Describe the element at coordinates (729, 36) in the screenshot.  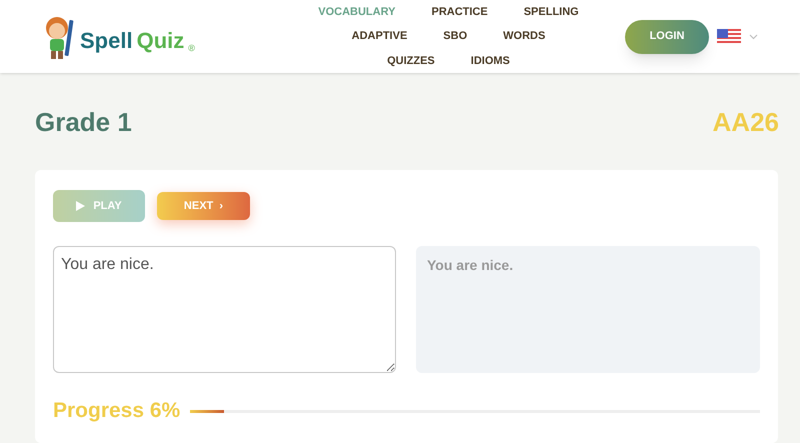
I see `flag-icon` at that location.